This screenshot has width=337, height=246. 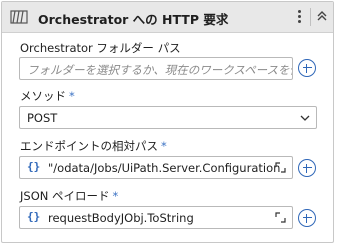 I want to click on method-value: POST, so click(x=42, y=118).